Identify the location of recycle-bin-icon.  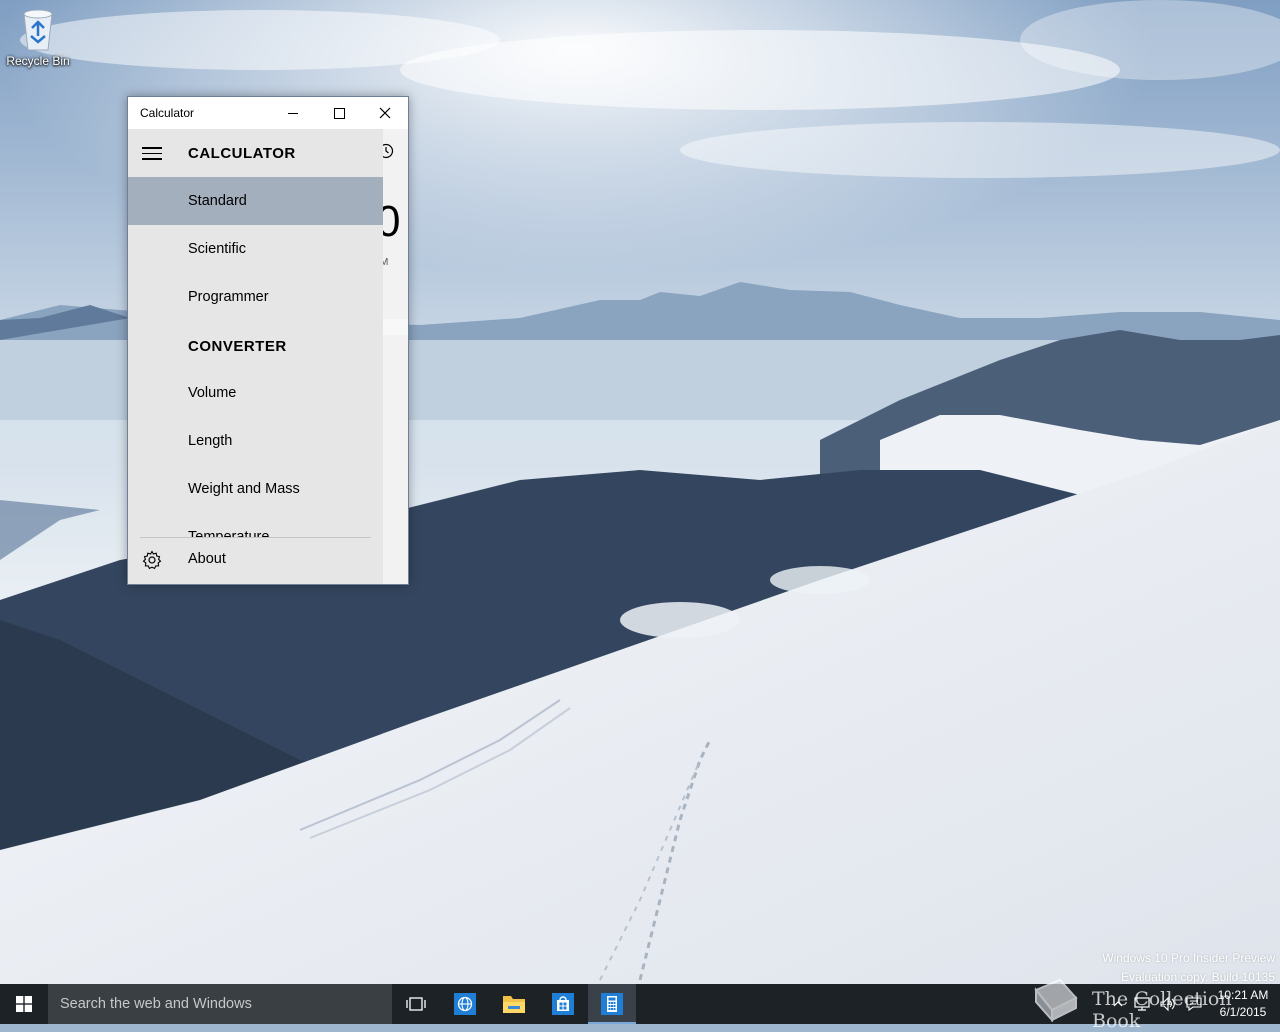
(38, 29).